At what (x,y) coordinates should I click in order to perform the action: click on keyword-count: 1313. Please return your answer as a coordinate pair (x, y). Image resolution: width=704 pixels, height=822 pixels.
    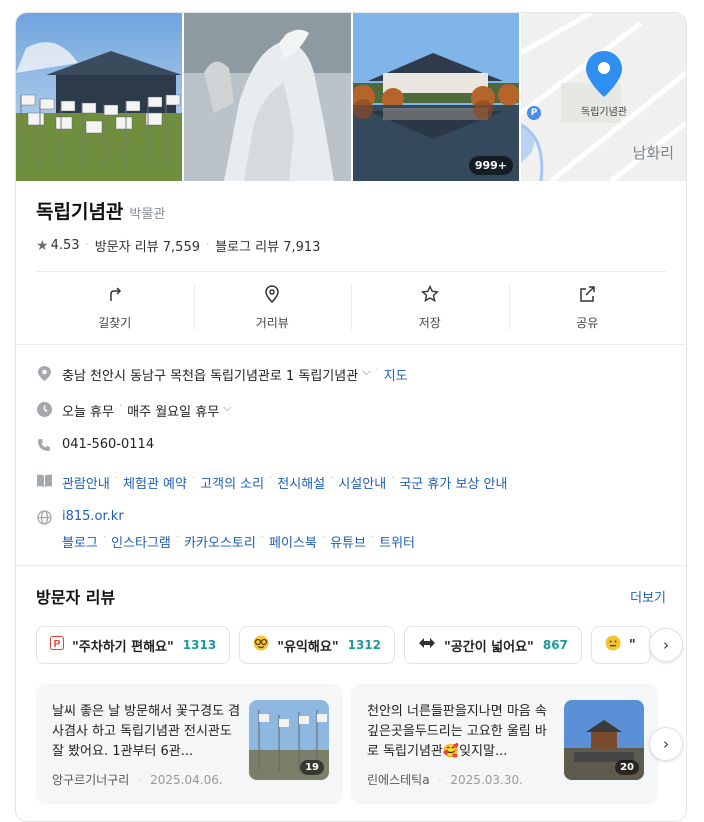
    Looking at the image, I should click on (199, 645).